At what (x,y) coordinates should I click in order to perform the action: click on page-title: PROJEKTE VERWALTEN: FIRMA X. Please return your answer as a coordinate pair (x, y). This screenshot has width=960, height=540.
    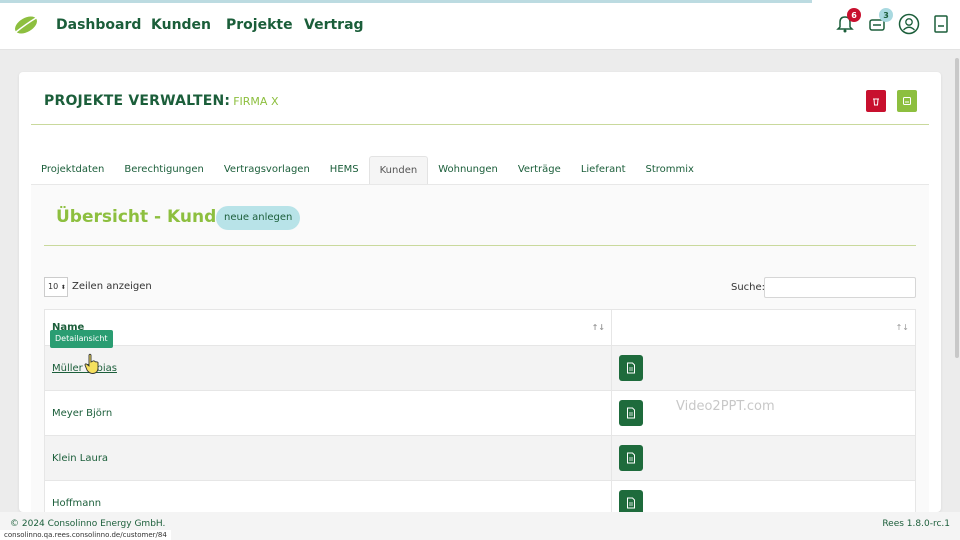
    Looking at the image, I should click on (161, 101).